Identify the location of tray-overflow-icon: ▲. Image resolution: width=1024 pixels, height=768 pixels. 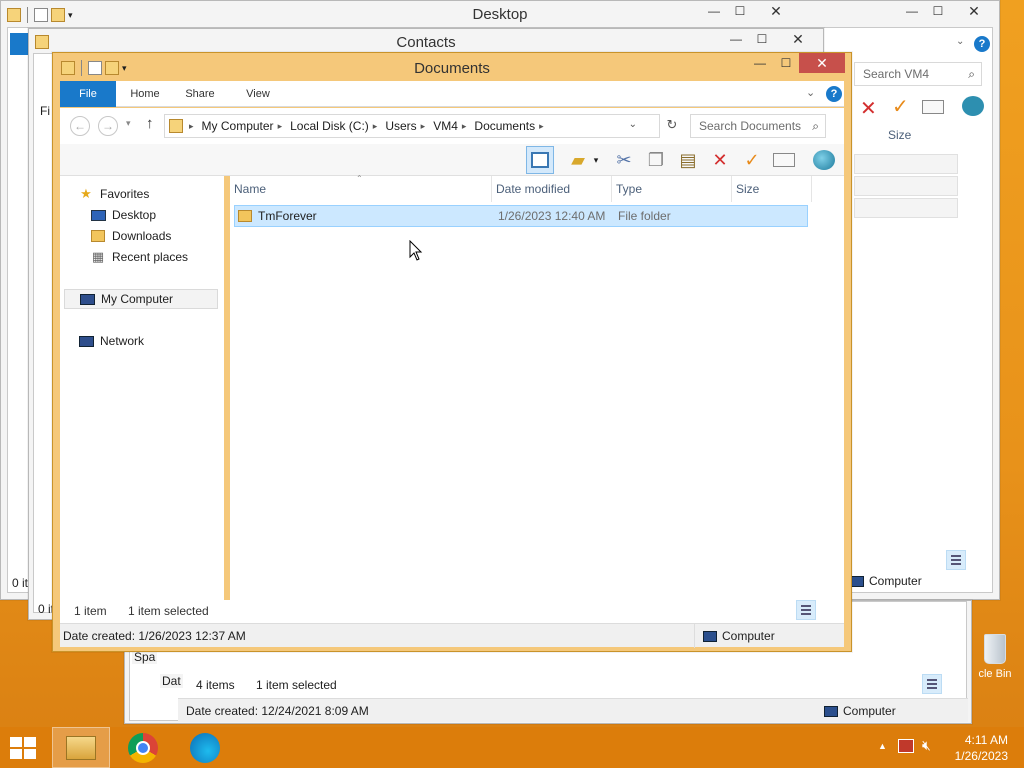
(882, 746).